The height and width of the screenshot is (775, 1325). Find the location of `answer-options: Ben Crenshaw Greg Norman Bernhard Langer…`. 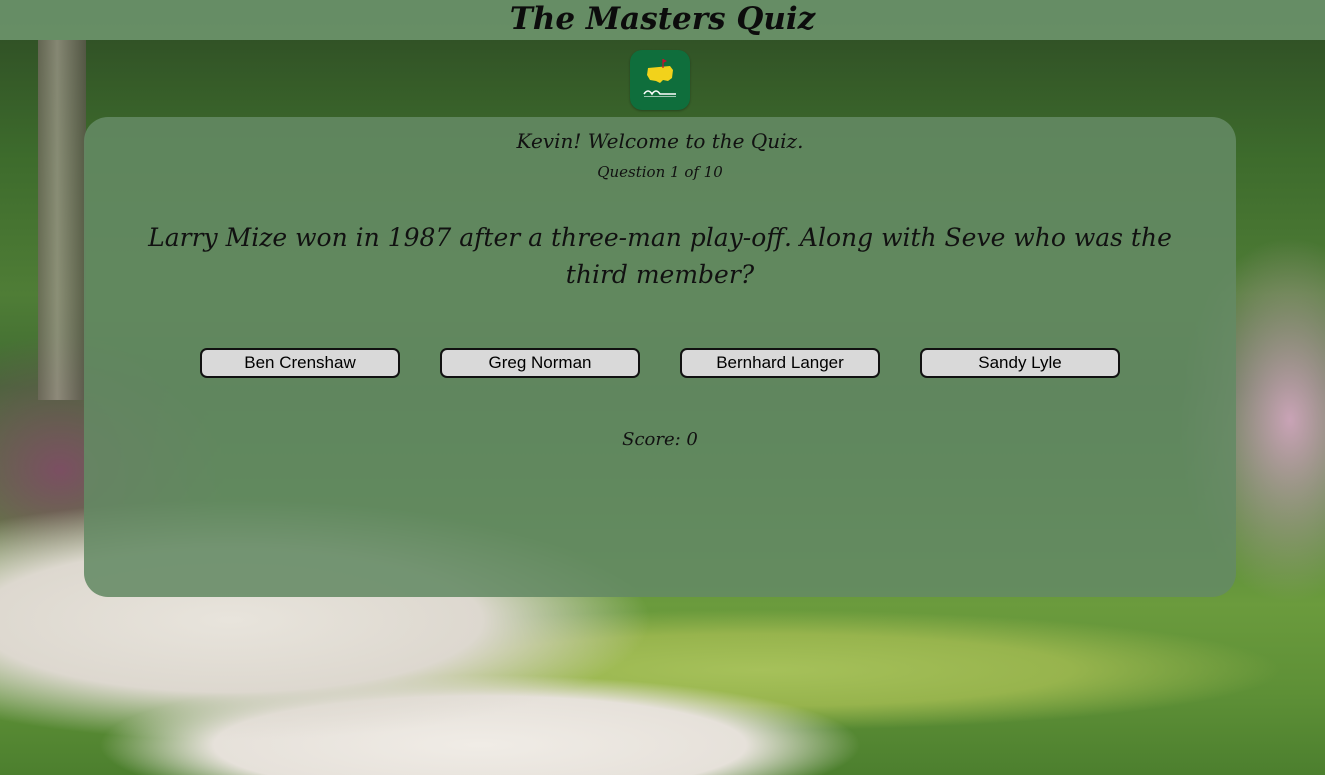

answer-options: Ben Crenshaw Greg Norman Bernhard Langer… is located at coordinates (660, 363).